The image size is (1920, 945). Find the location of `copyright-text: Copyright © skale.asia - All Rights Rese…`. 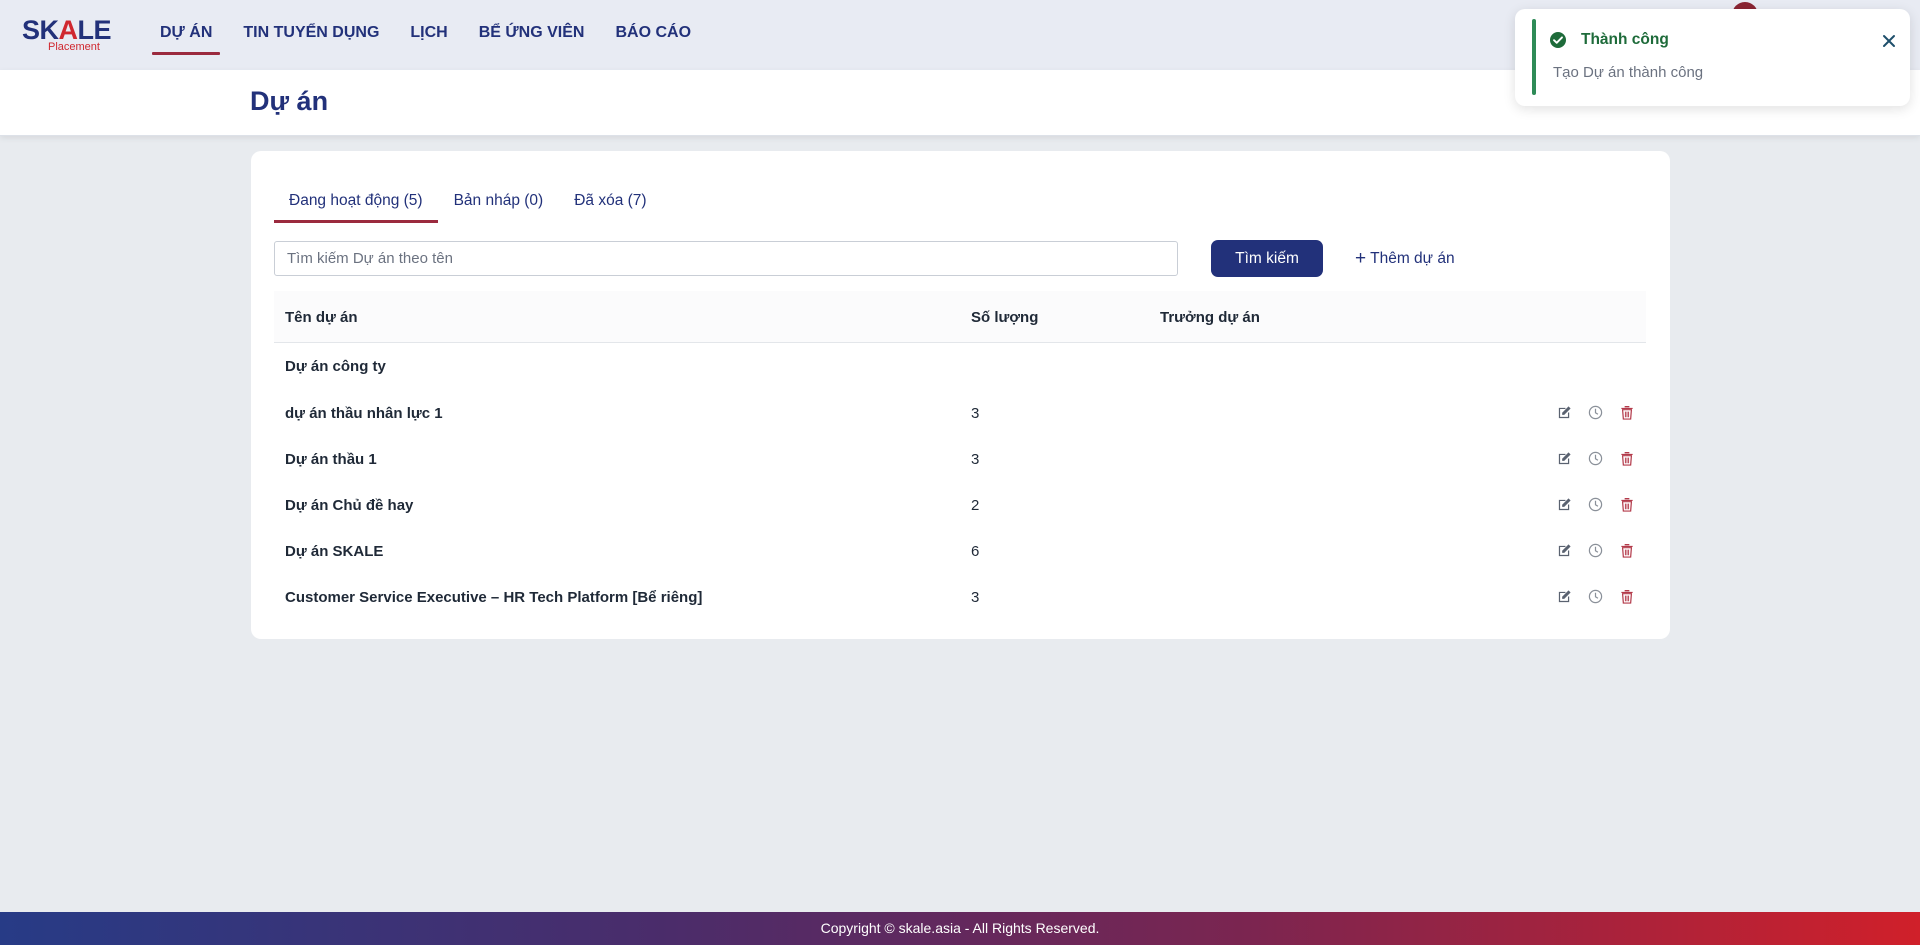

copyright-text: Copyright © skale.asia - All Rights Rese… is located at coordinates (960, 927).